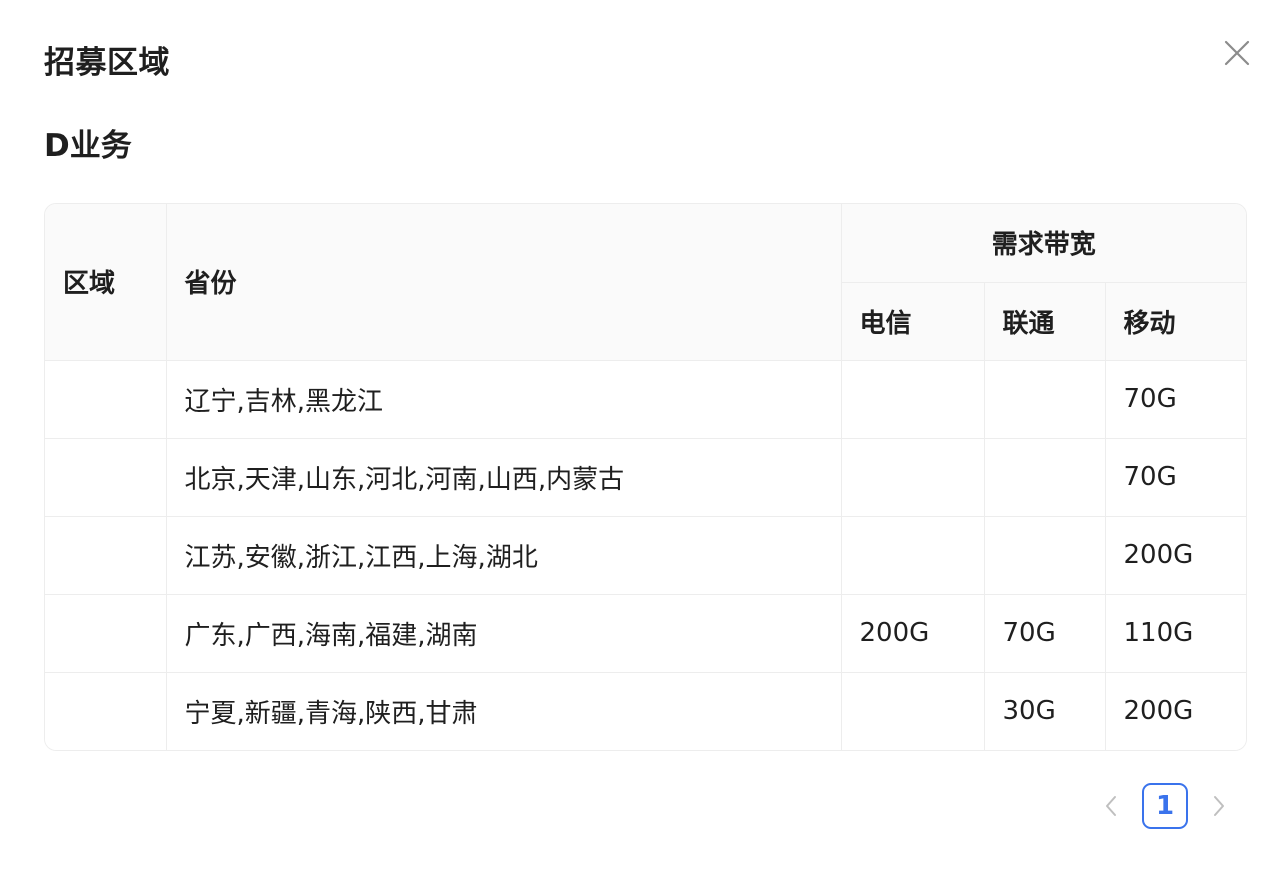 This screenshot has height=876, width=1288. Describe the element at coordinates (107, 63) in the screenshot. I see `modal-title: 招募区域` at that location.